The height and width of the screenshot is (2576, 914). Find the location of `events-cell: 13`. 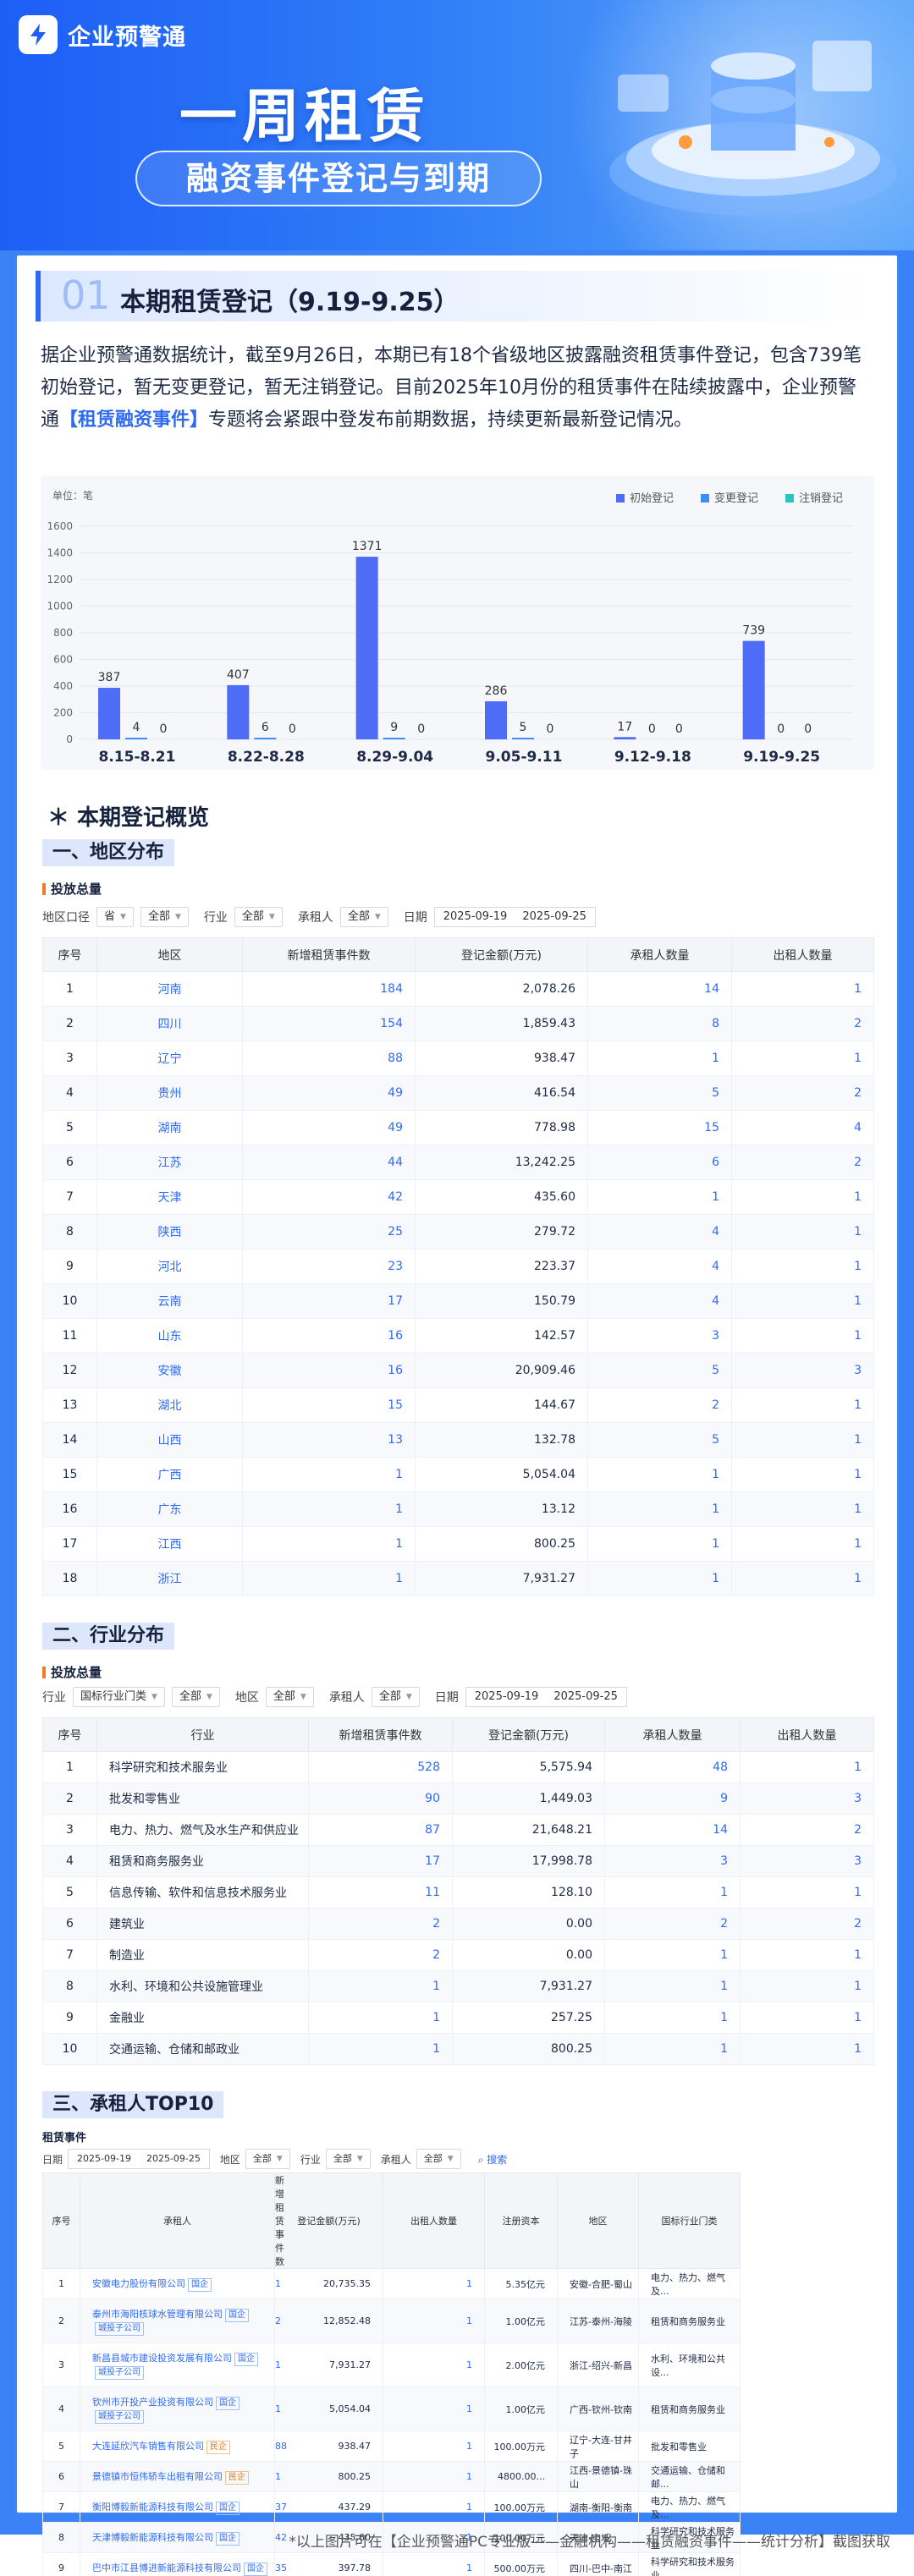

events-cell: 13 is located at coordinates (329, 1440).